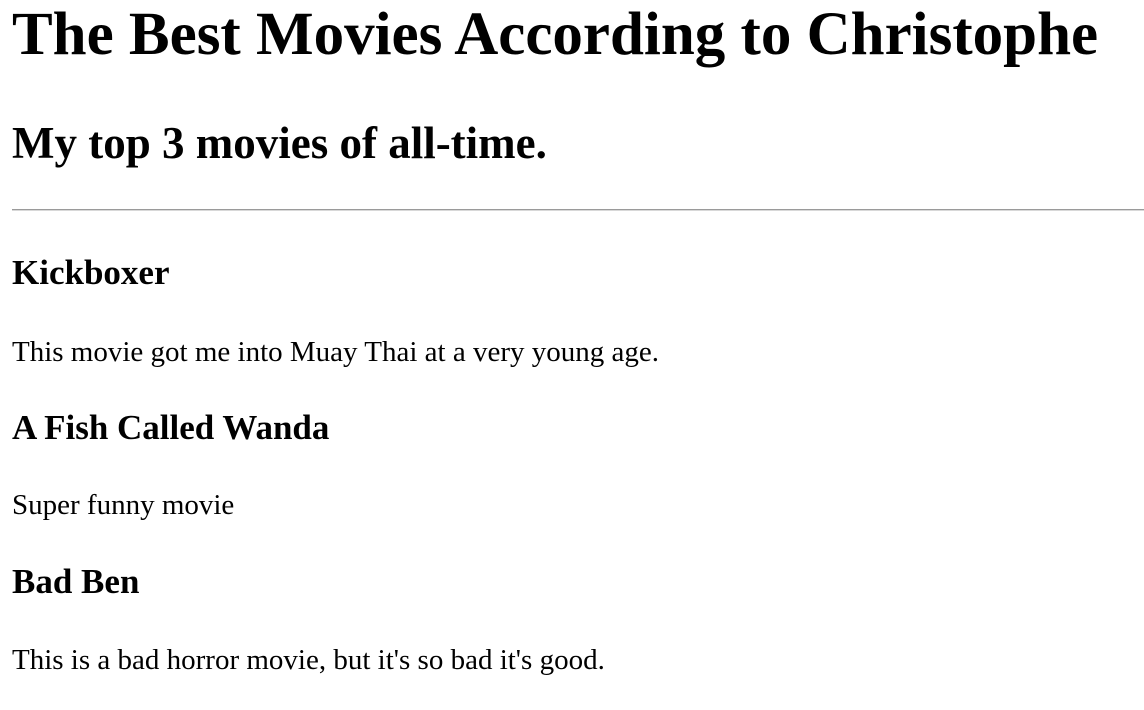 The width and height of the screenshot is (1144, 710). What do you see at coordinates (76, 581) in the screenshot?
I see `movie-title-bad-ben: Bad Ben` at bounding box center [76, 581].